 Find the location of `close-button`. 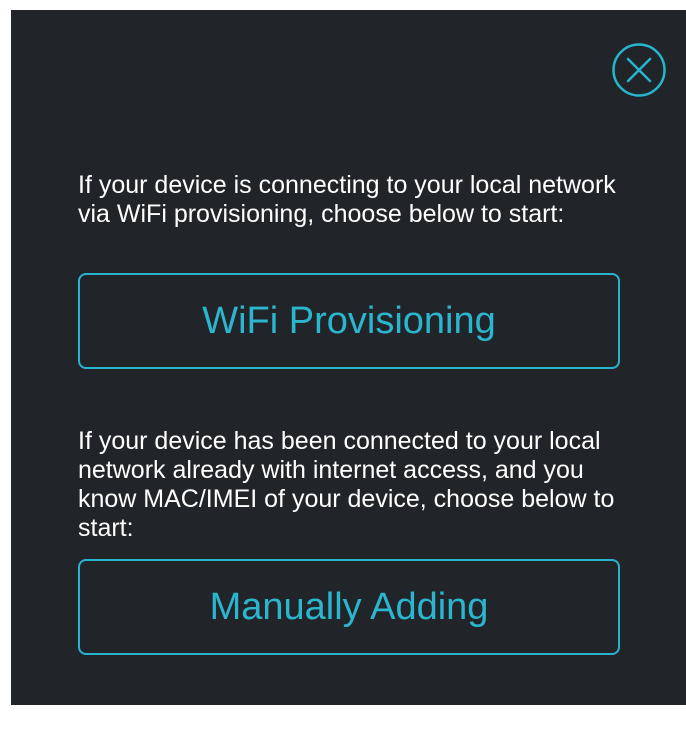

close-button is located at coordinates (639, 70).